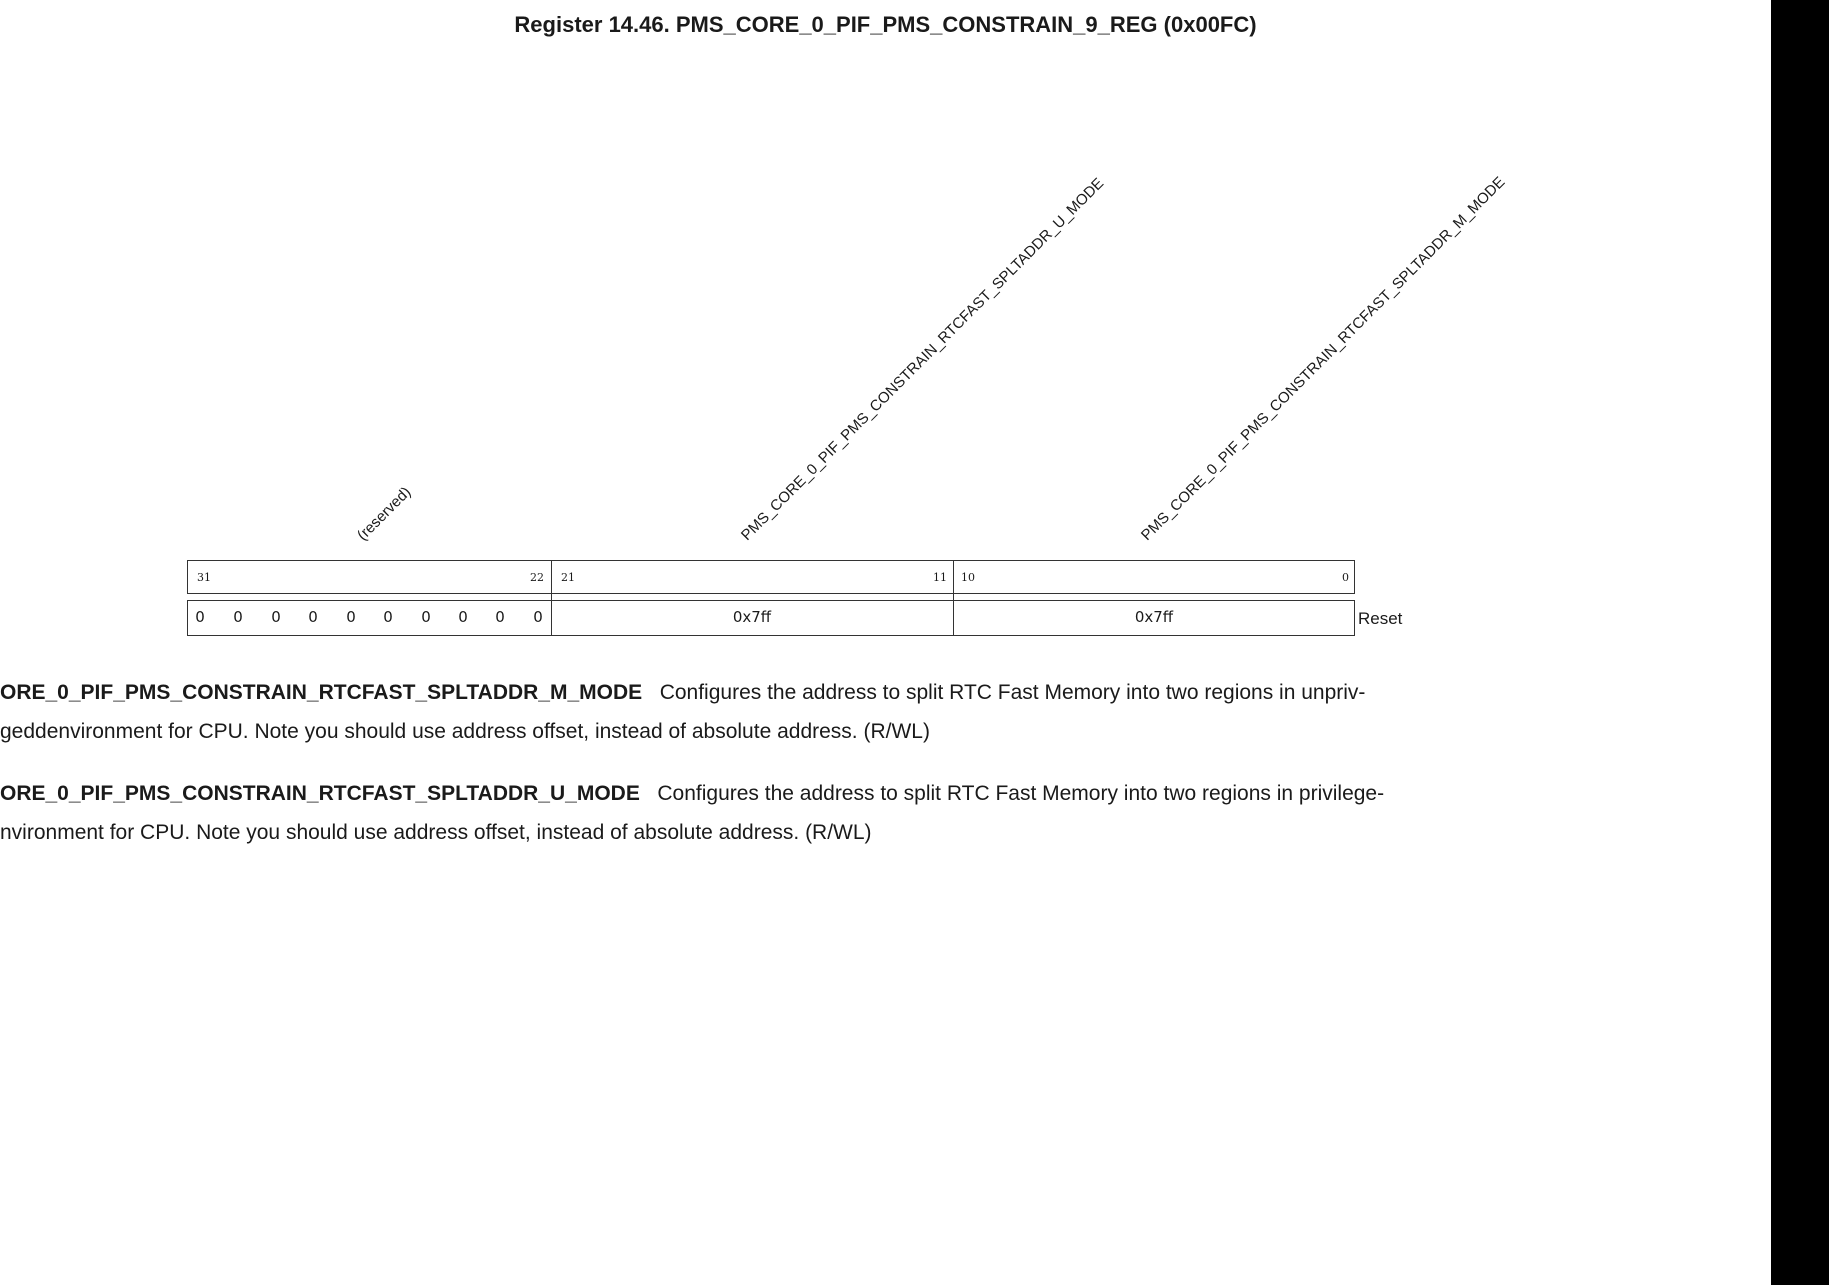 This screenshot has height=1285, width=1829. What do you see at coordinates (568, 577) in the screenshot?
I see `bit-21: 21` at bounding box center [568, 577].